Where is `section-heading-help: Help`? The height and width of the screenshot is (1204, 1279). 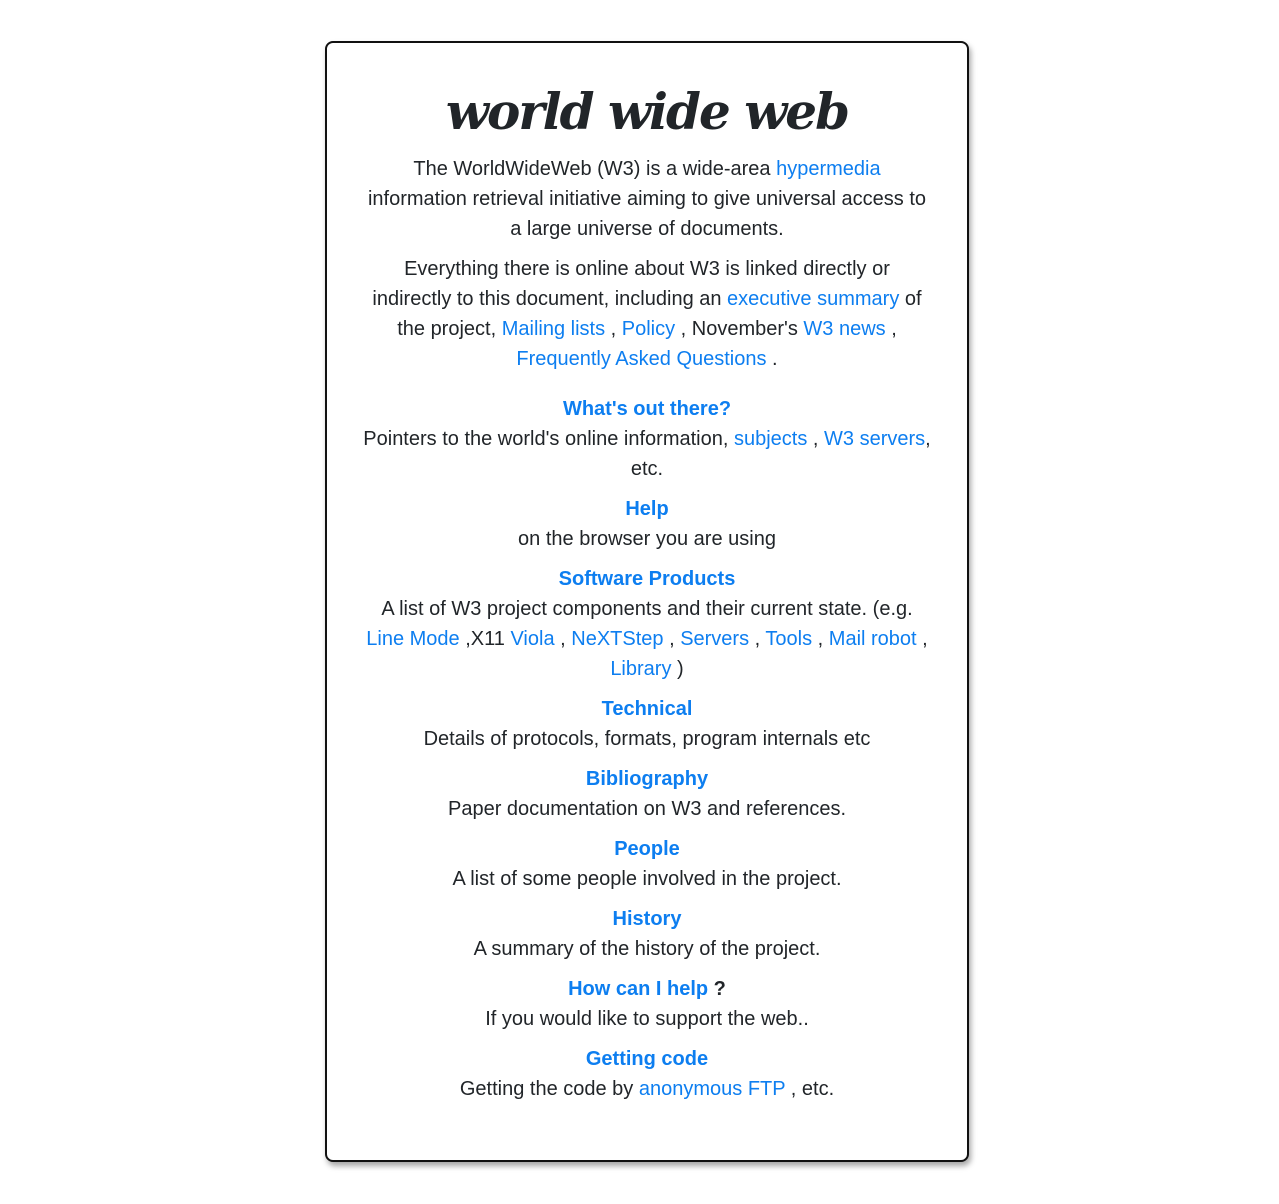
section-heading-help: Help is located at coordinates (647, 509).